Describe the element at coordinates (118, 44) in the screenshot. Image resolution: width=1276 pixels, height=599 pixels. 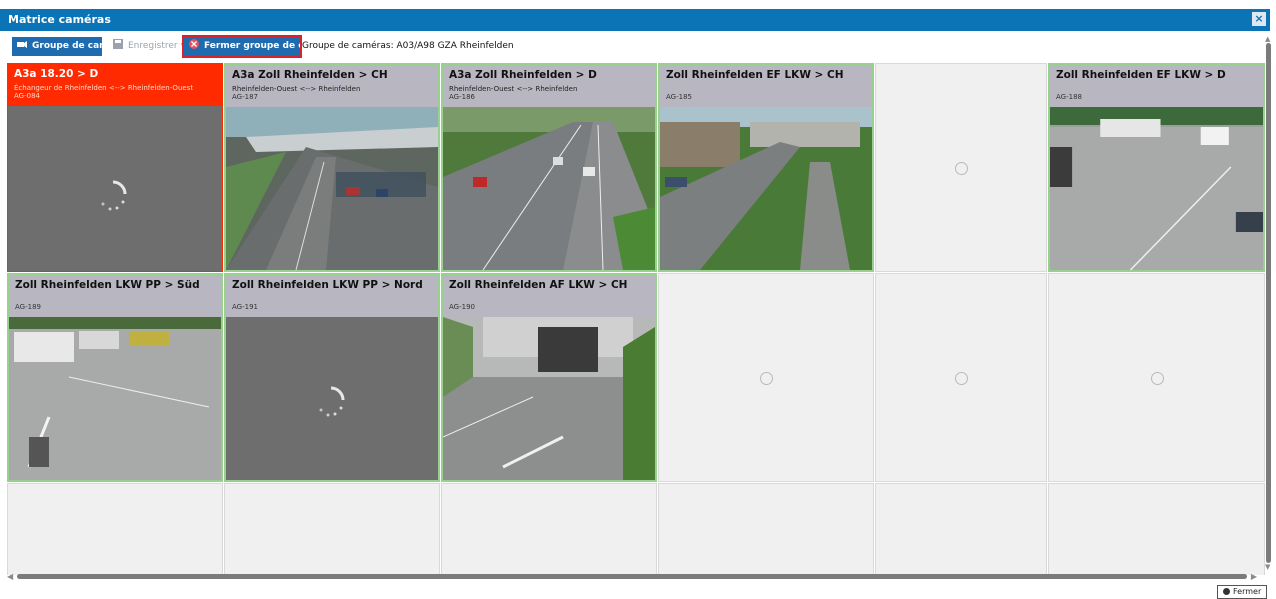
I see `save-icon` at that location.